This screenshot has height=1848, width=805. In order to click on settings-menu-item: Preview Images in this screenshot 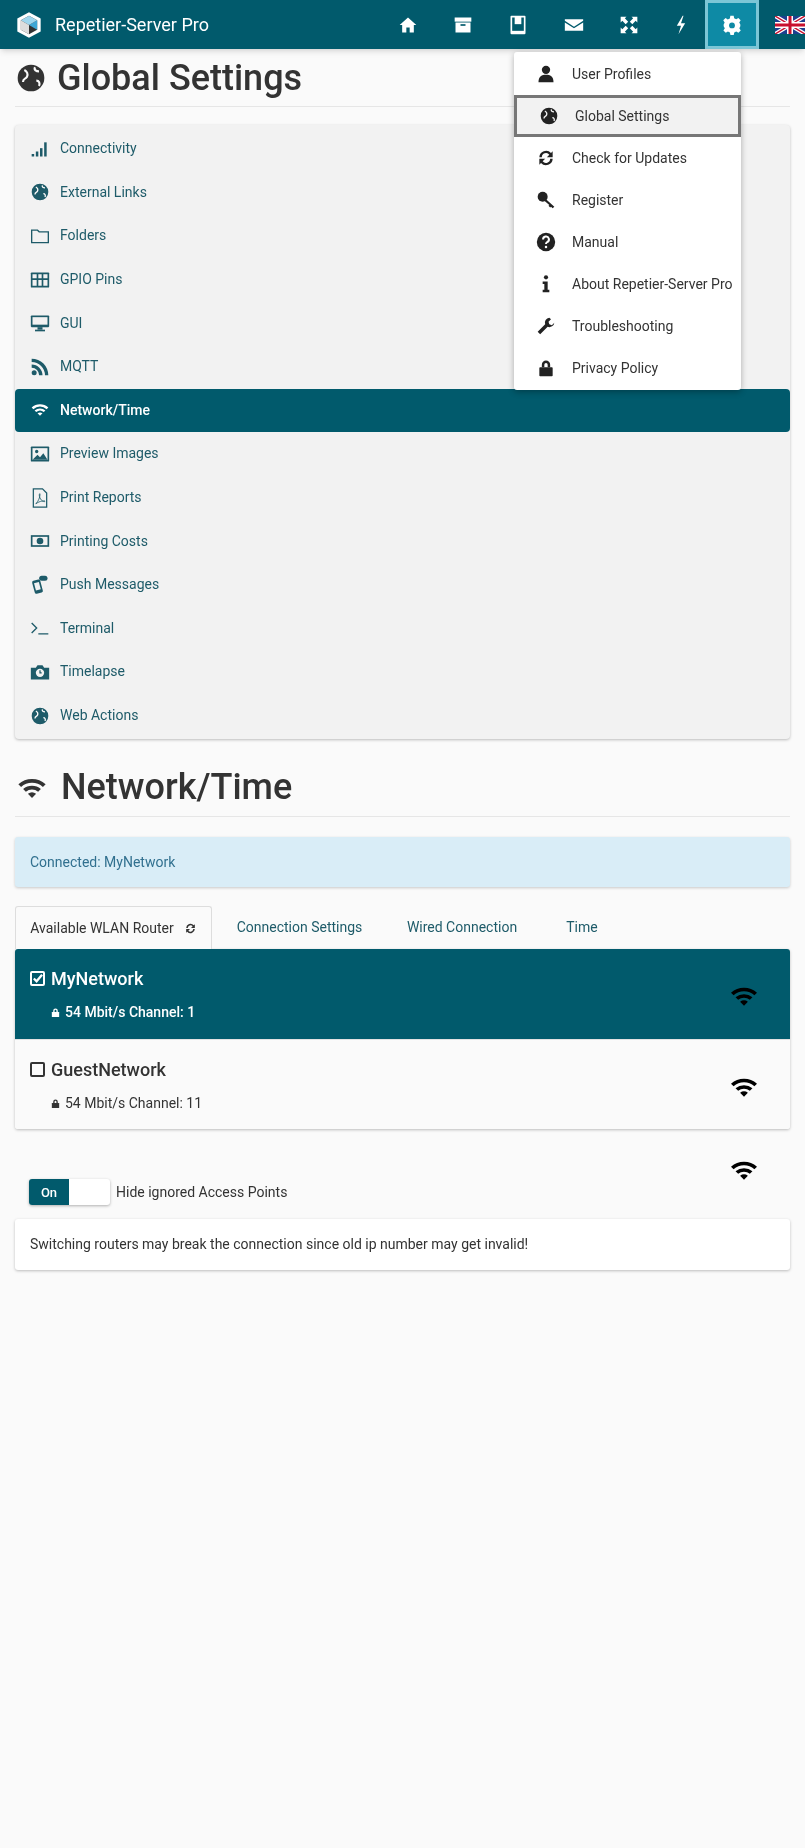, I will do `click(109, 454)`.